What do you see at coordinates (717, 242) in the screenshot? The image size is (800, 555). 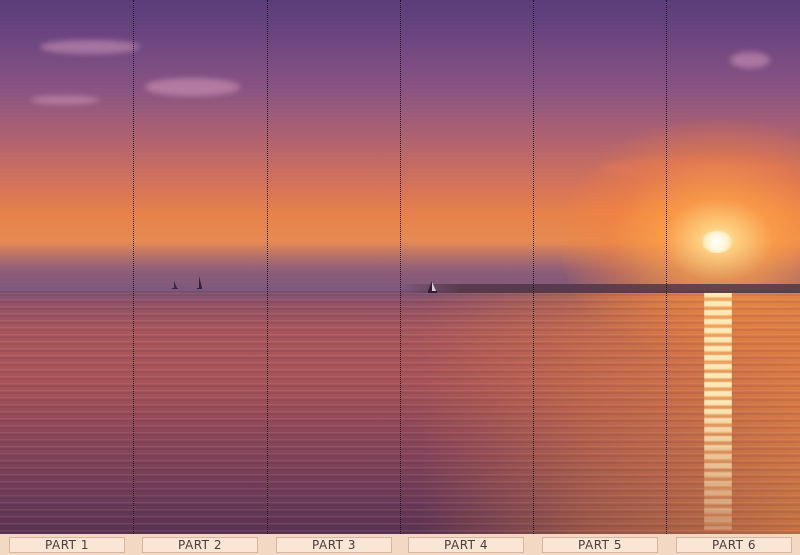 I see `sun` at bounding box center [717, 242].